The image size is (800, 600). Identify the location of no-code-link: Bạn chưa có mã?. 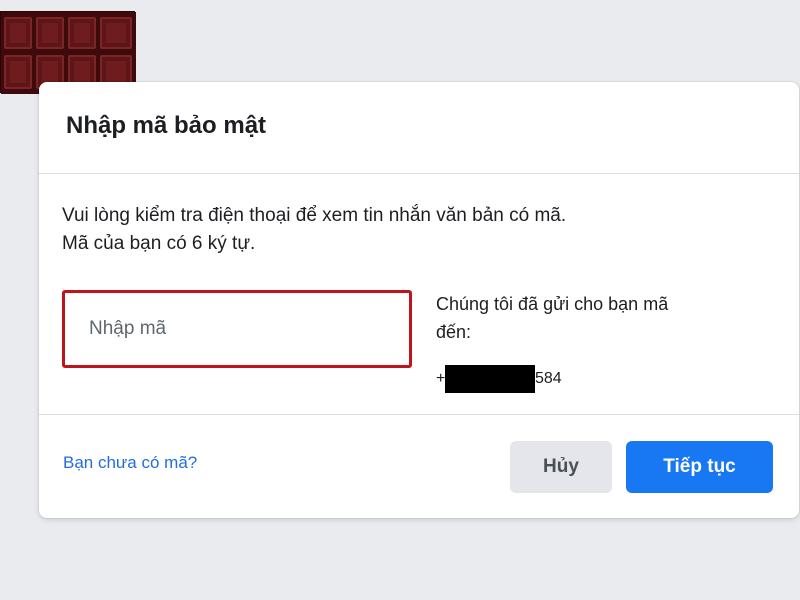
(130, 463).